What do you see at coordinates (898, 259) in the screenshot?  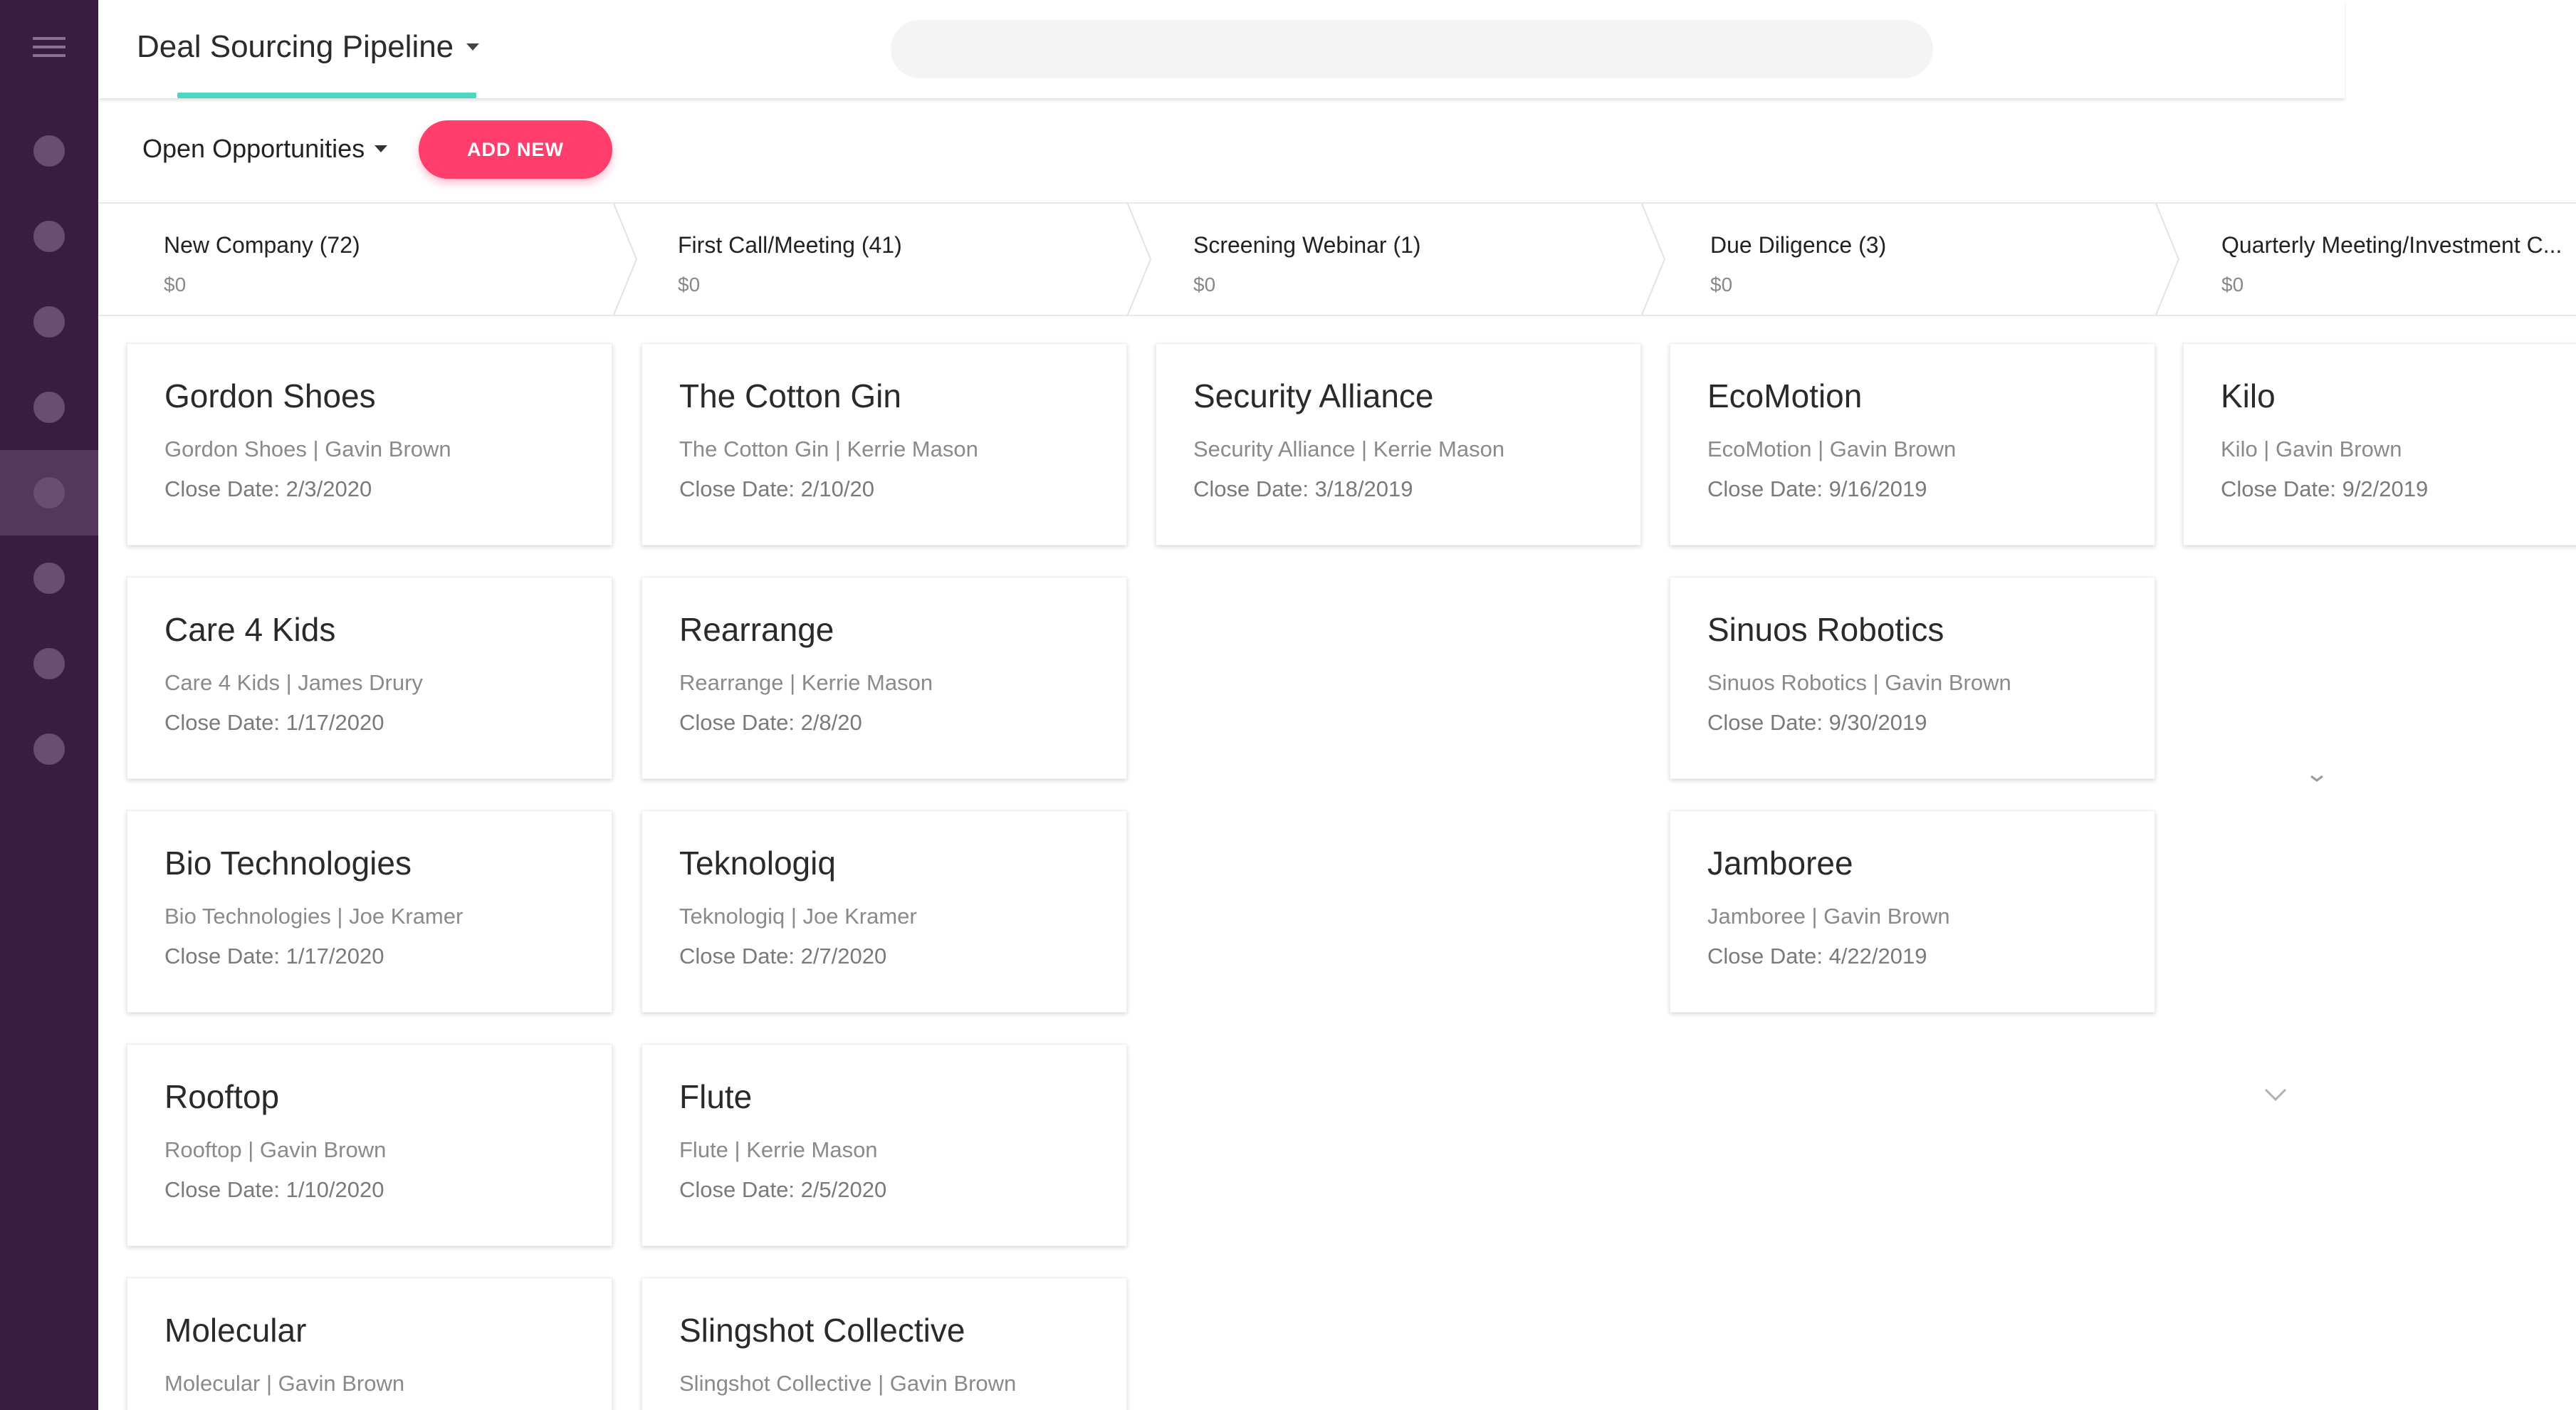 I see `stage-header: First Call/Meeting (41) $0` at bounding box center [898, 259].